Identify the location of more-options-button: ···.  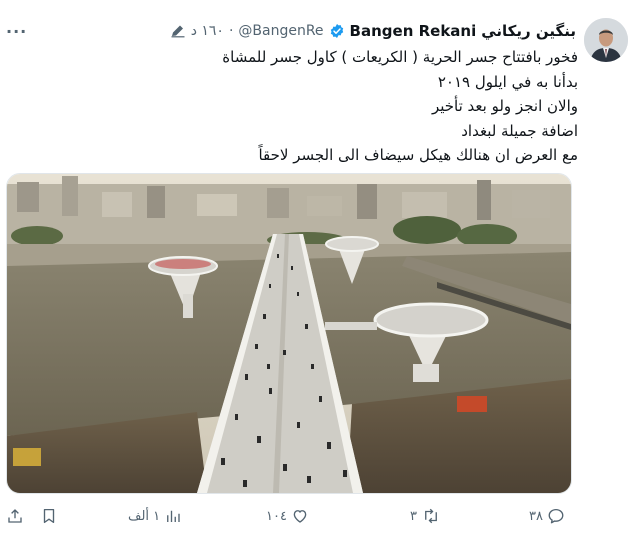
(16, 31).